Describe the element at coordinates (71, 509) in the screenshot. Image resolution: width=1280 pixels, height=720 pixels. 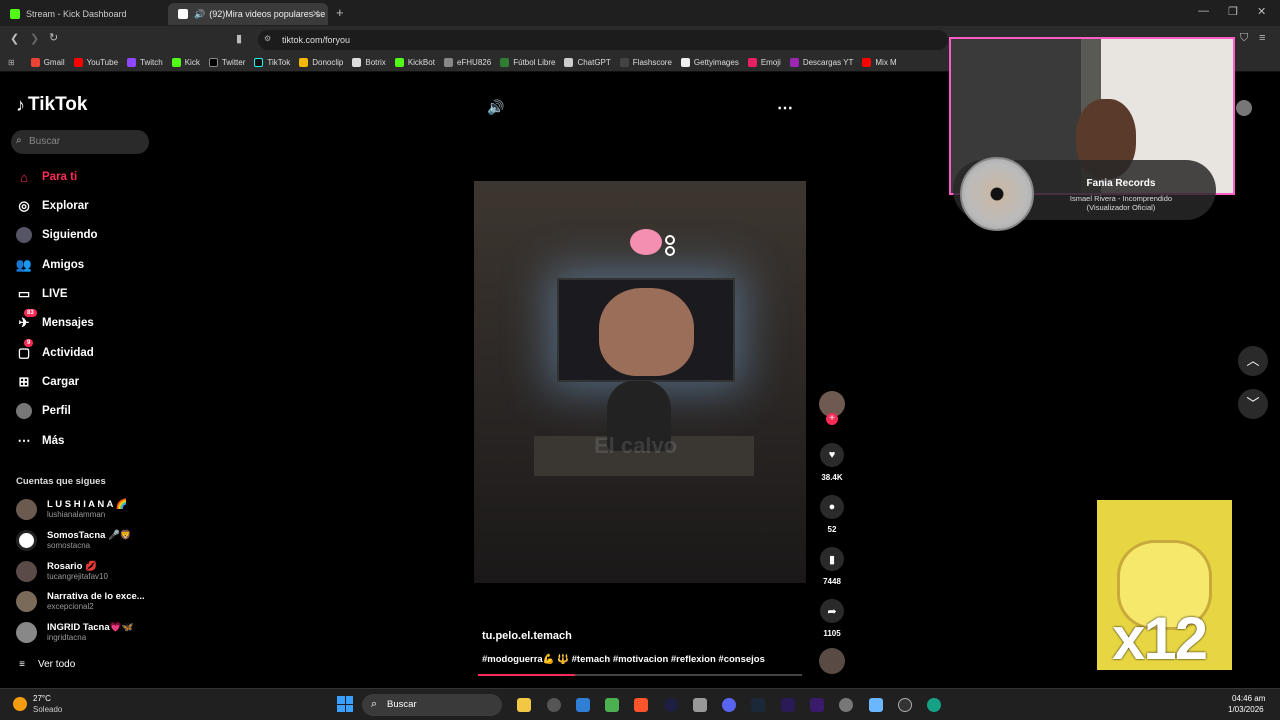
I see `account-lushiana: L U S H I A N A 🌈 lushianalamman` at that location.